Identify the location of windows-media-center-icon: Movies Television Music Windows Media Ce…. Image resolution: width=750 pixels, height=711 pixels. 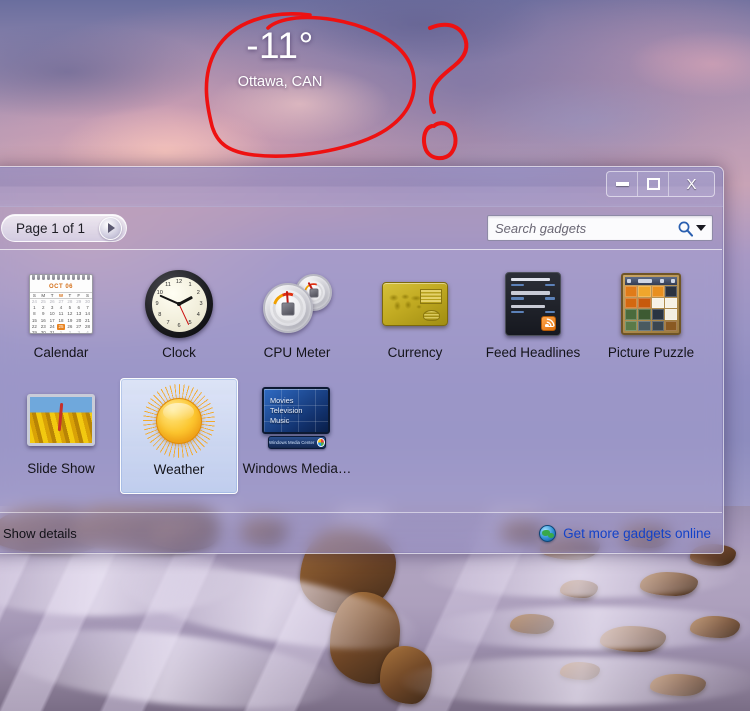
(297, 420).